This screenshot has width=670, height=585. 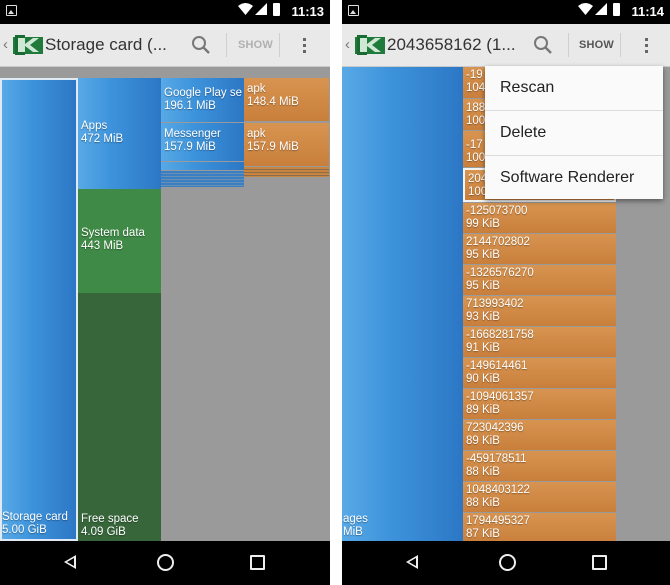 I want to click on treemap-block-file: 1794495327 87 KiB, so click(x=539, y=528).